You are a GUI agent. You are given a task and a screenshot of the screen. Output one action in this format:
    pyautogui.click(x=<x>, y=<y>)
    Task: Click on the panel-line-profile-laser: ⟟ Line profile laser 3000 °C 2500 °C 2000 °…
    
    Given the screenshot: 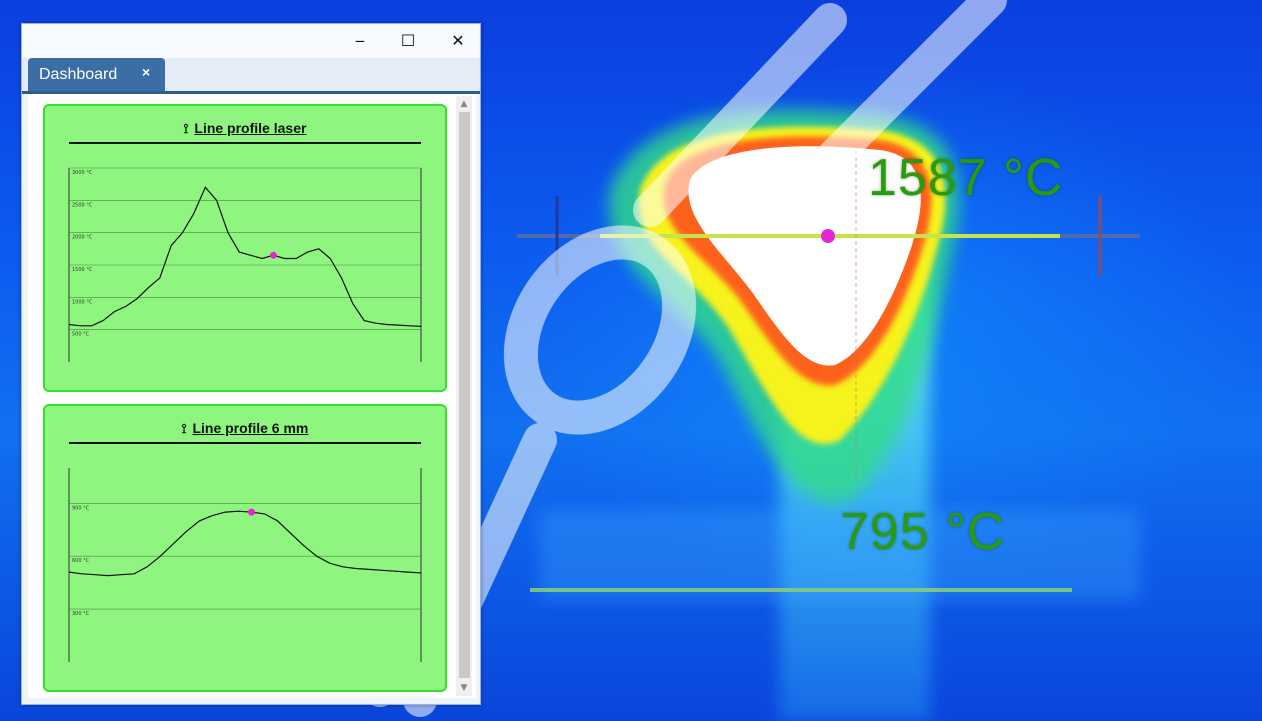 What is the action you would take?
    pyautogui.click(x=245, y=248)
    